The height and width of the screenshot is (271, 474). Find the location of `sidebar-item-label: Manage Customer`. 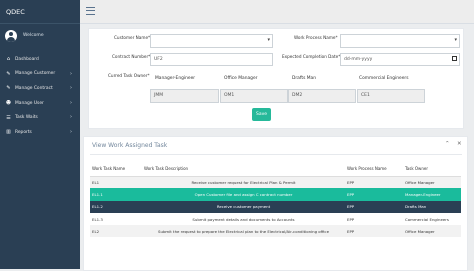

sidebar-item-label: Manage Customer is located at coordinates (35, 74).